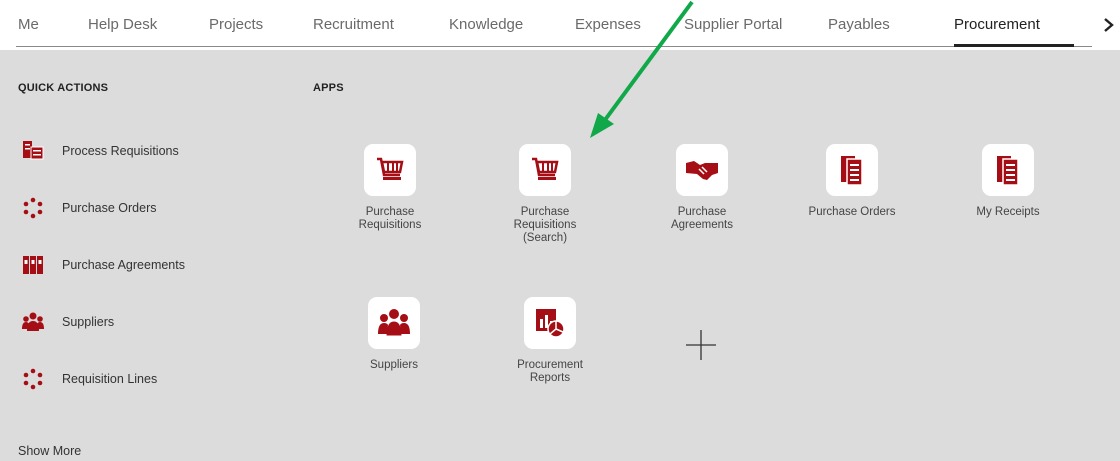 Image resolution: width=1120 pixels, height=461 pixels. What do you see at coordinates (733, 24) in the screenshot?
I see `tab-supplier-portal: Supplier Portal` at bounding box center [733, 24].